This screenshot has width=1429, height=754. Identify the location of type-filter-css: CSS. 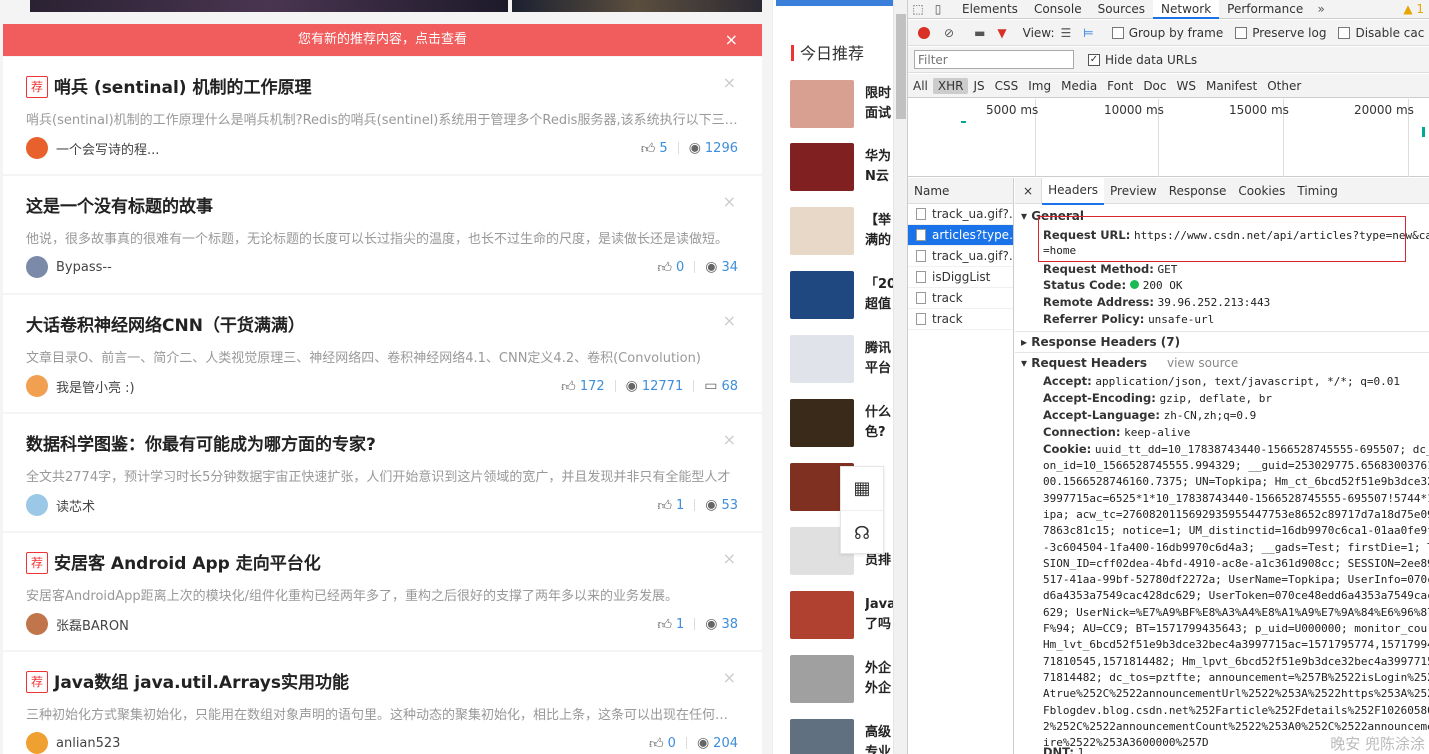
(1007, 86).